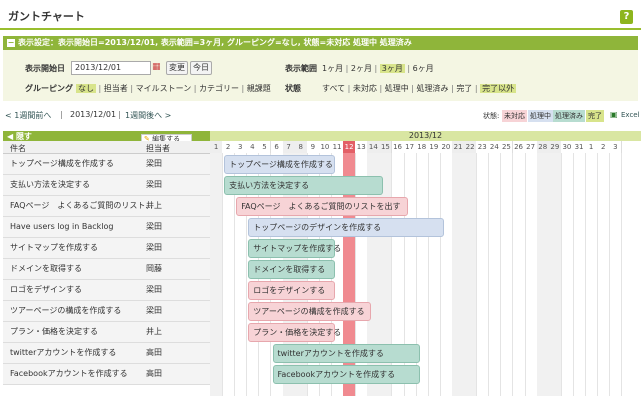 The image size is (641, 396). I want to click on legend-resolved: 処理済み, so click(569, 116).